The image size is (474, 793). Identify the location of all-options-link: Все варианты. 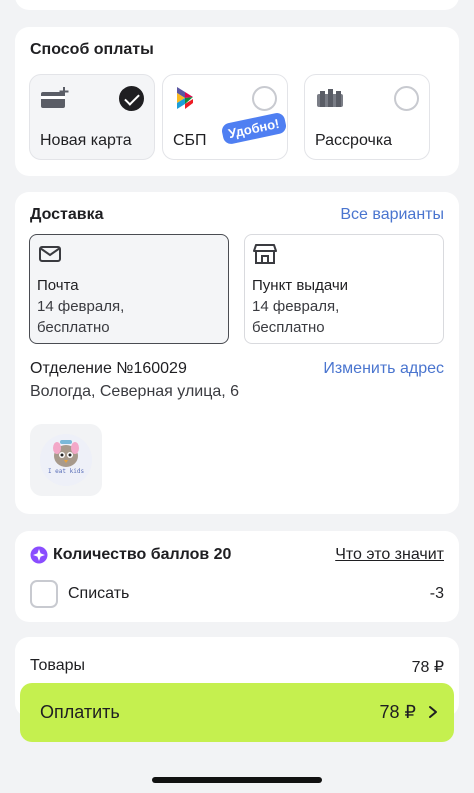
(392, 215).